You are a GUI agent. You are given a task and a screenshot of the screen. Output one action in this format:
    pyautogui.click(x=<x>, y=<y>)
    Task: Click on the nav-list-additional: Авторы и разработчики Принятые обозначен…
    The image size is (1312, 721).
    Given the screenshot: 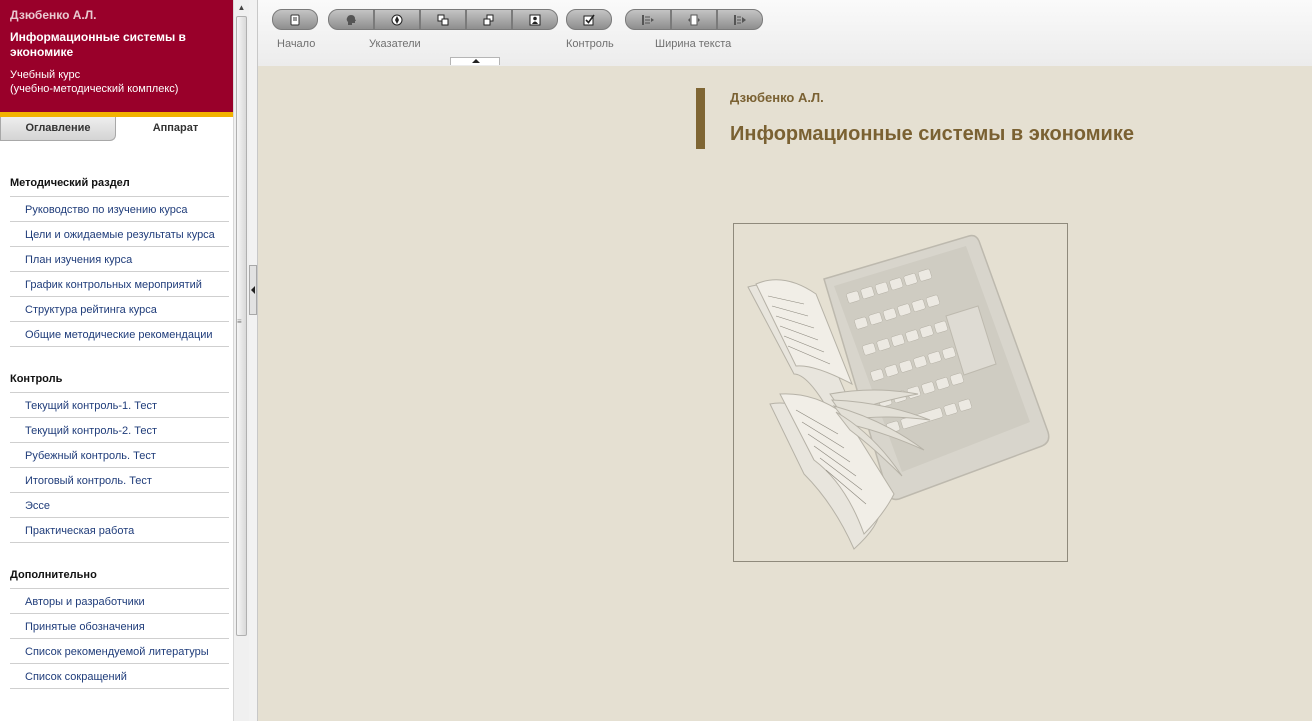 What is the action you would take?
    pyautogui.click(x=116, y=638)
    